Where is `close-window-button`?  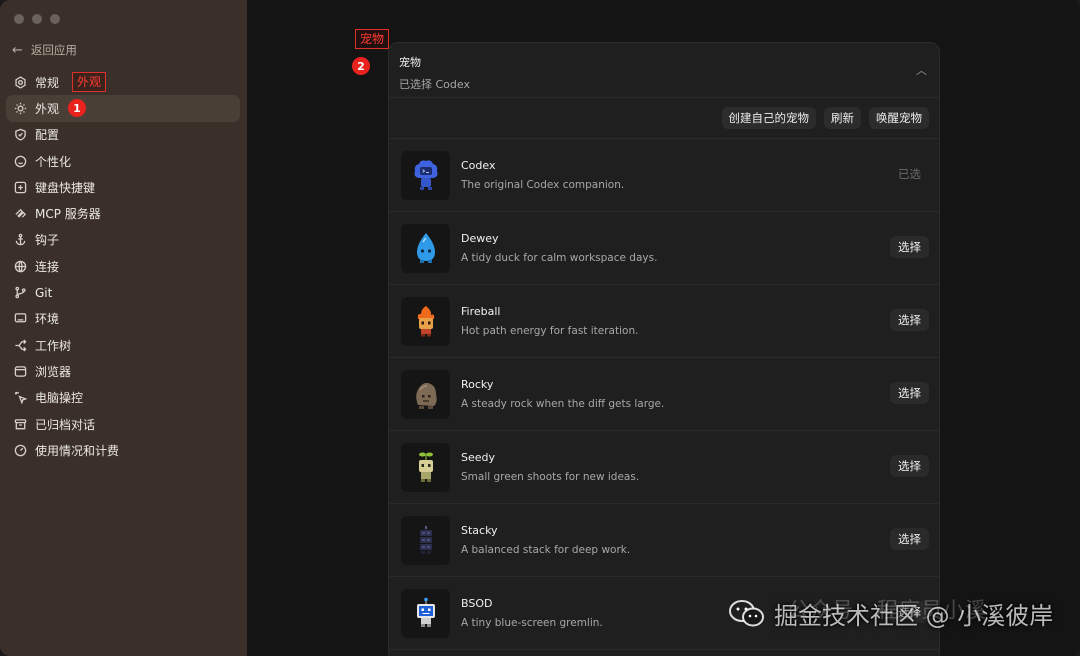
close-window-button is located at coordinates (19, 19).